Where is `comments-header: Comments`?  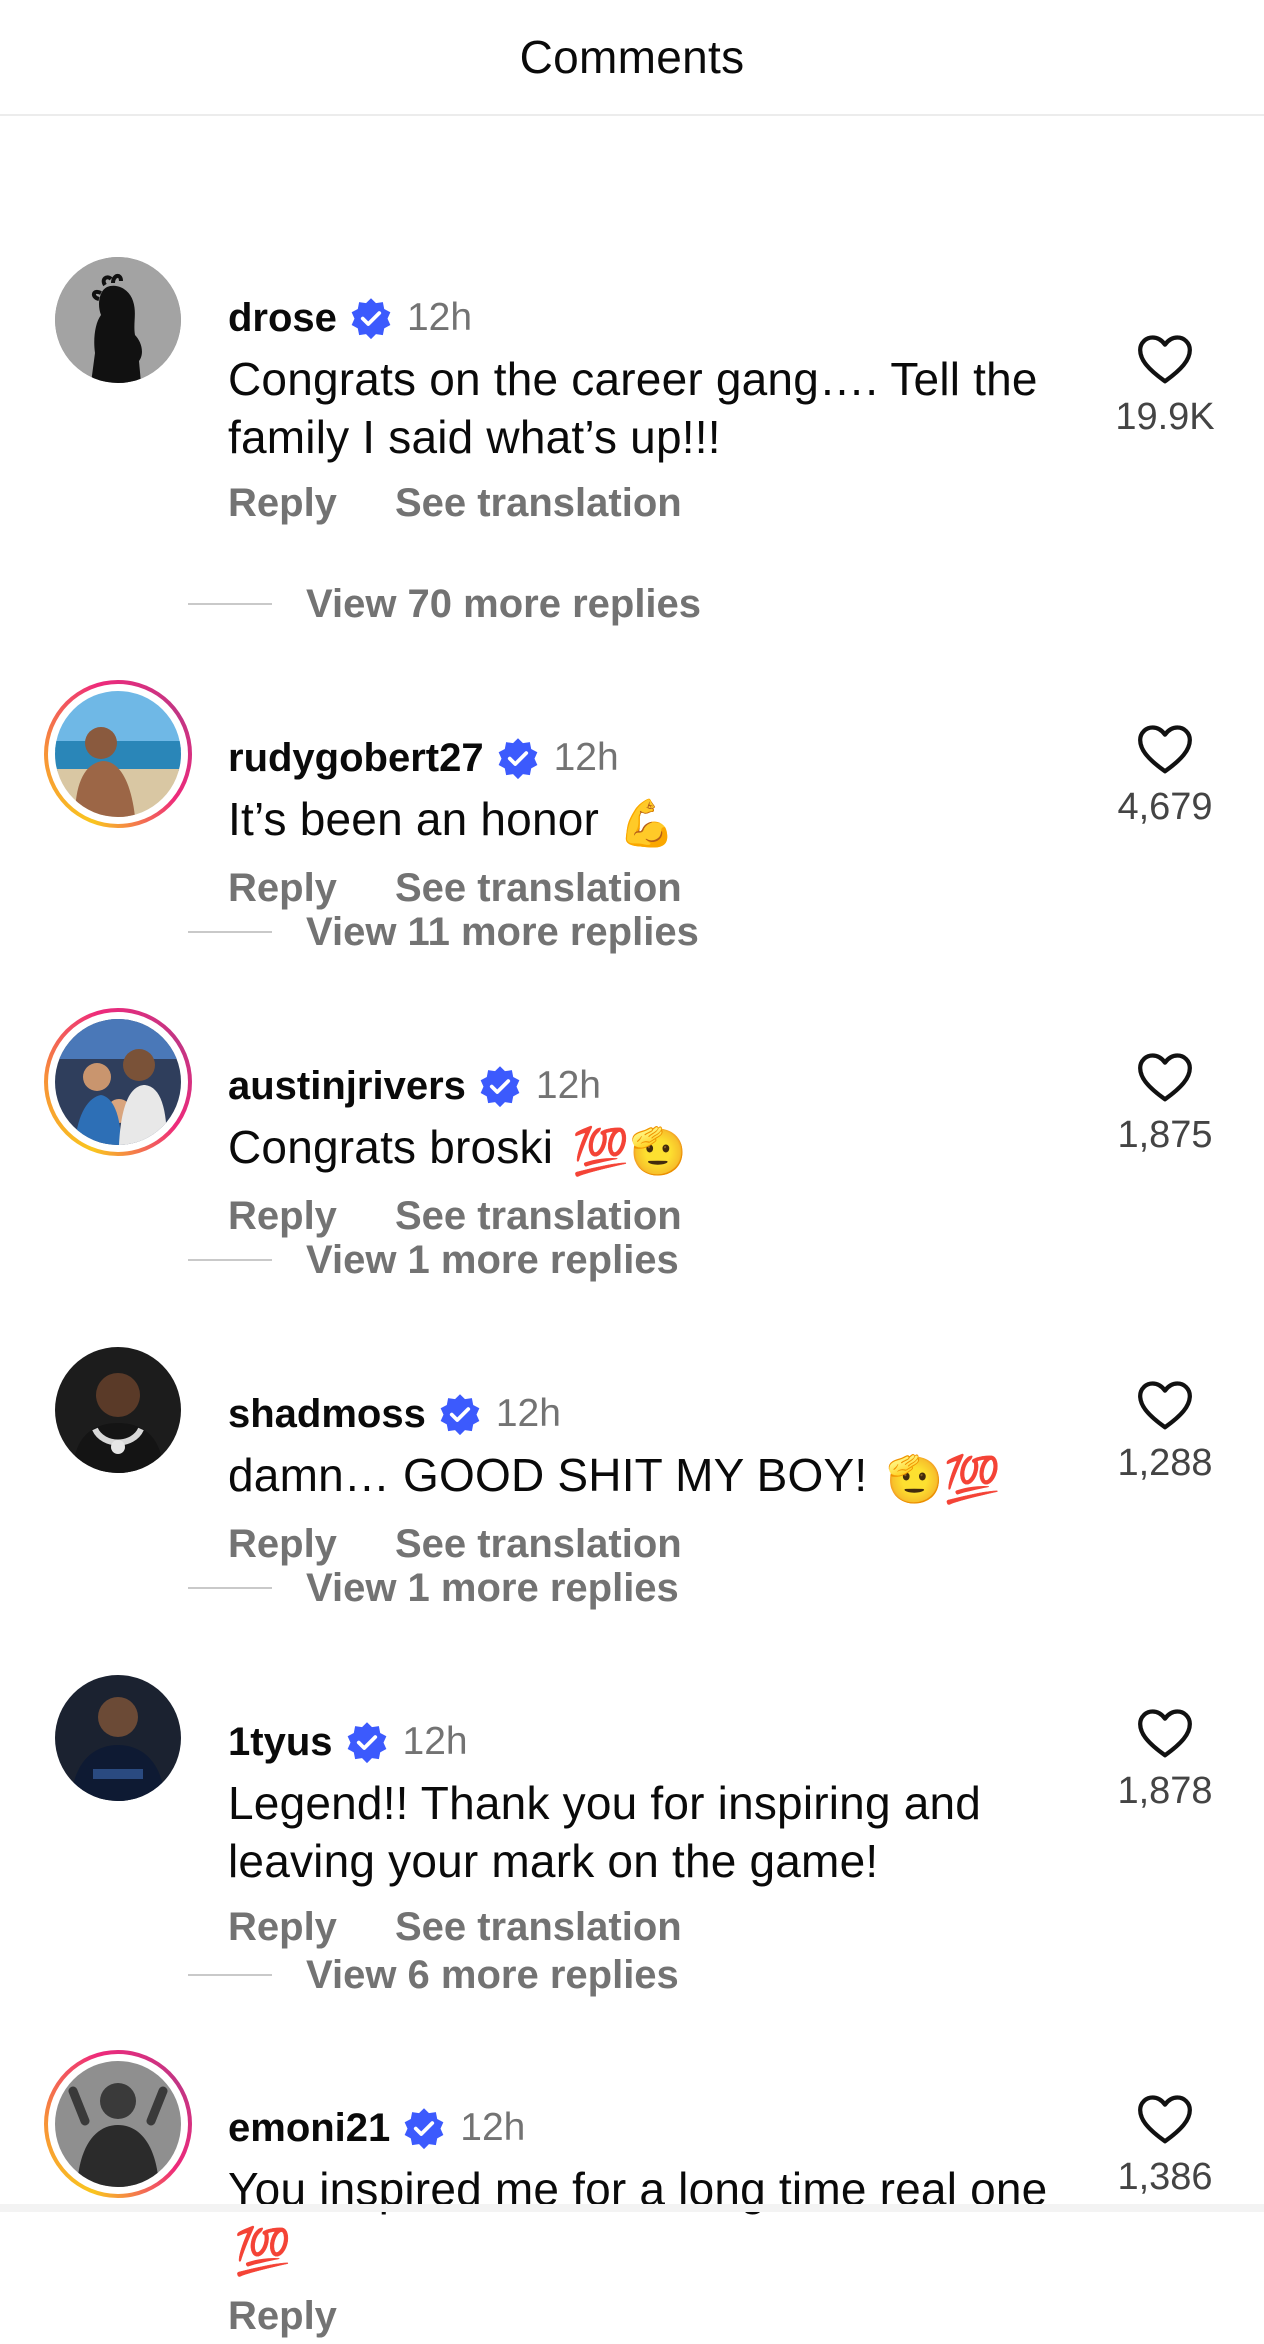
comments-header: Comments is located at coordinates (632, 58).